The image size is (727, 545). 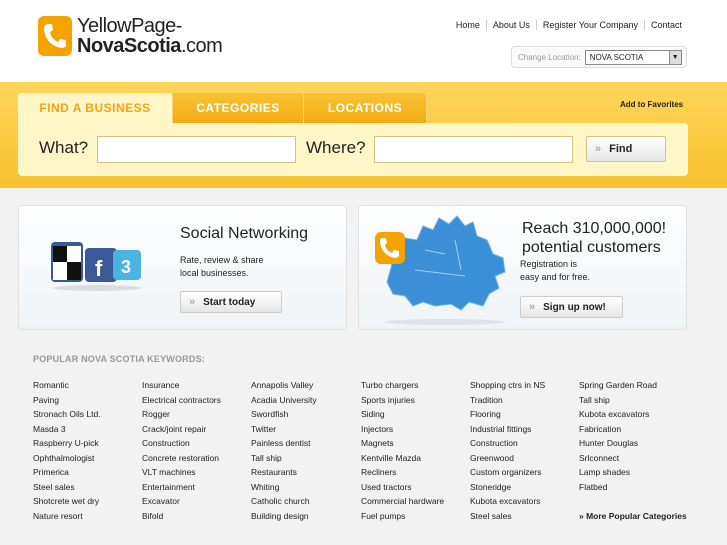 What do you see at coordinates (238, 108) in the screenshot?
I see `tab-categories: CATEGORIES` at bounding box center [238, 108].